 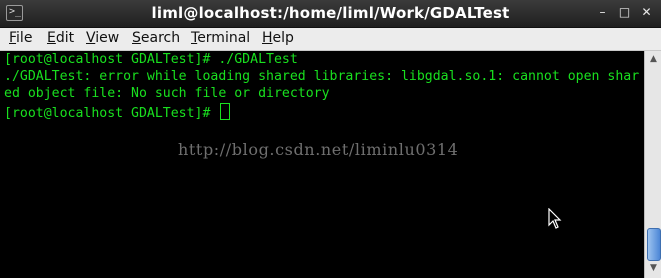 I want to click on menu-view-label: iew, so click(x=107, y=38).